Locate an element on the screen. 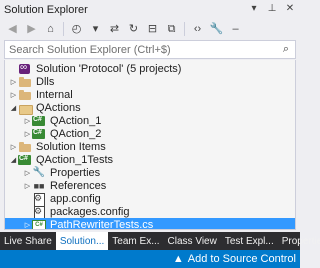 The width and height of the screenshot is (320, 268). home-icon: ⌂ is located at coordinates (50, 29).